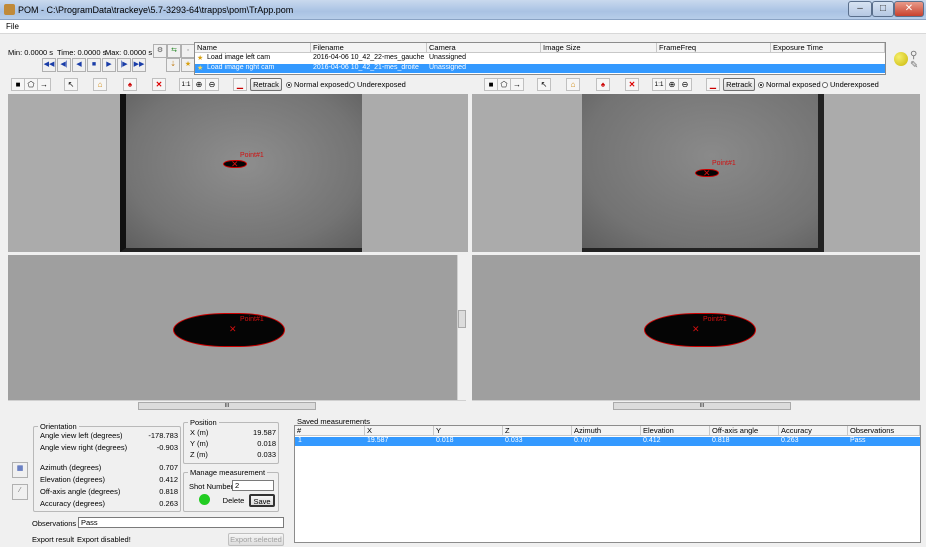 This screenshot has height=547, width=926. I want to click on right-horizontal-scrollbar: III, so click(696, 405).